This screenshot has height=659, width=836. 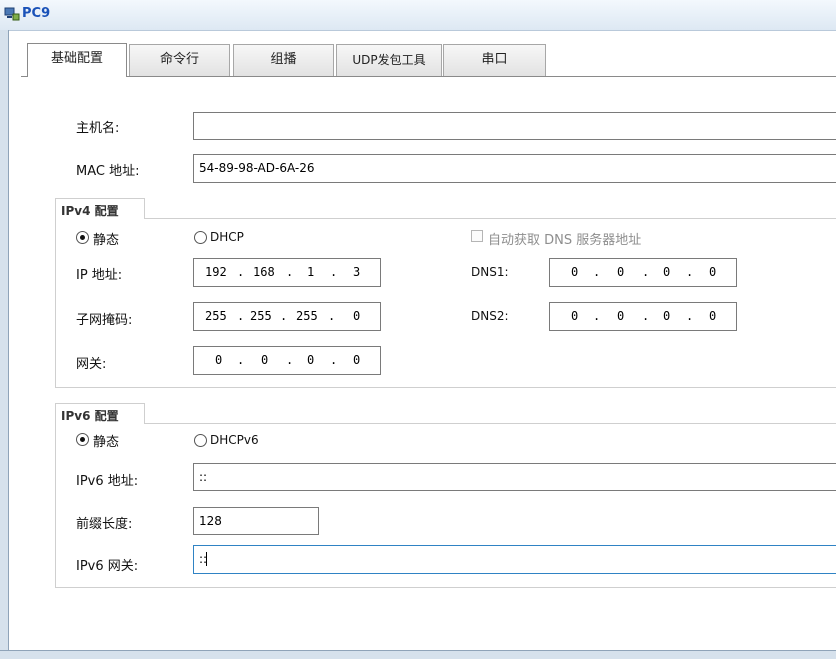 What do you see at coordinates (261, 316) in the screenshot?
I see `mask-octet-2: 255` at bounding box center [261, 316].